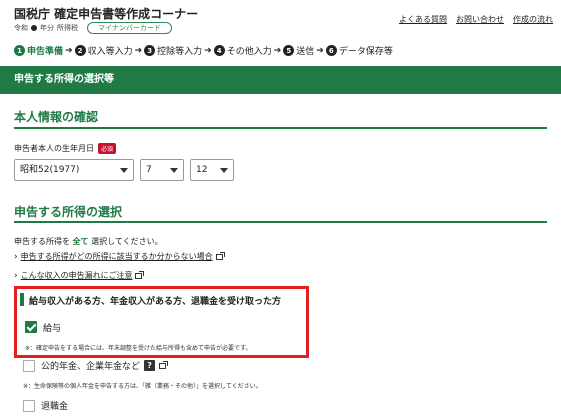 The height and width of the screenshot is (417, 561). Describe the element at coordinates (162, 170) in the screenshot. I see `birth-month-select: 7` at that location.